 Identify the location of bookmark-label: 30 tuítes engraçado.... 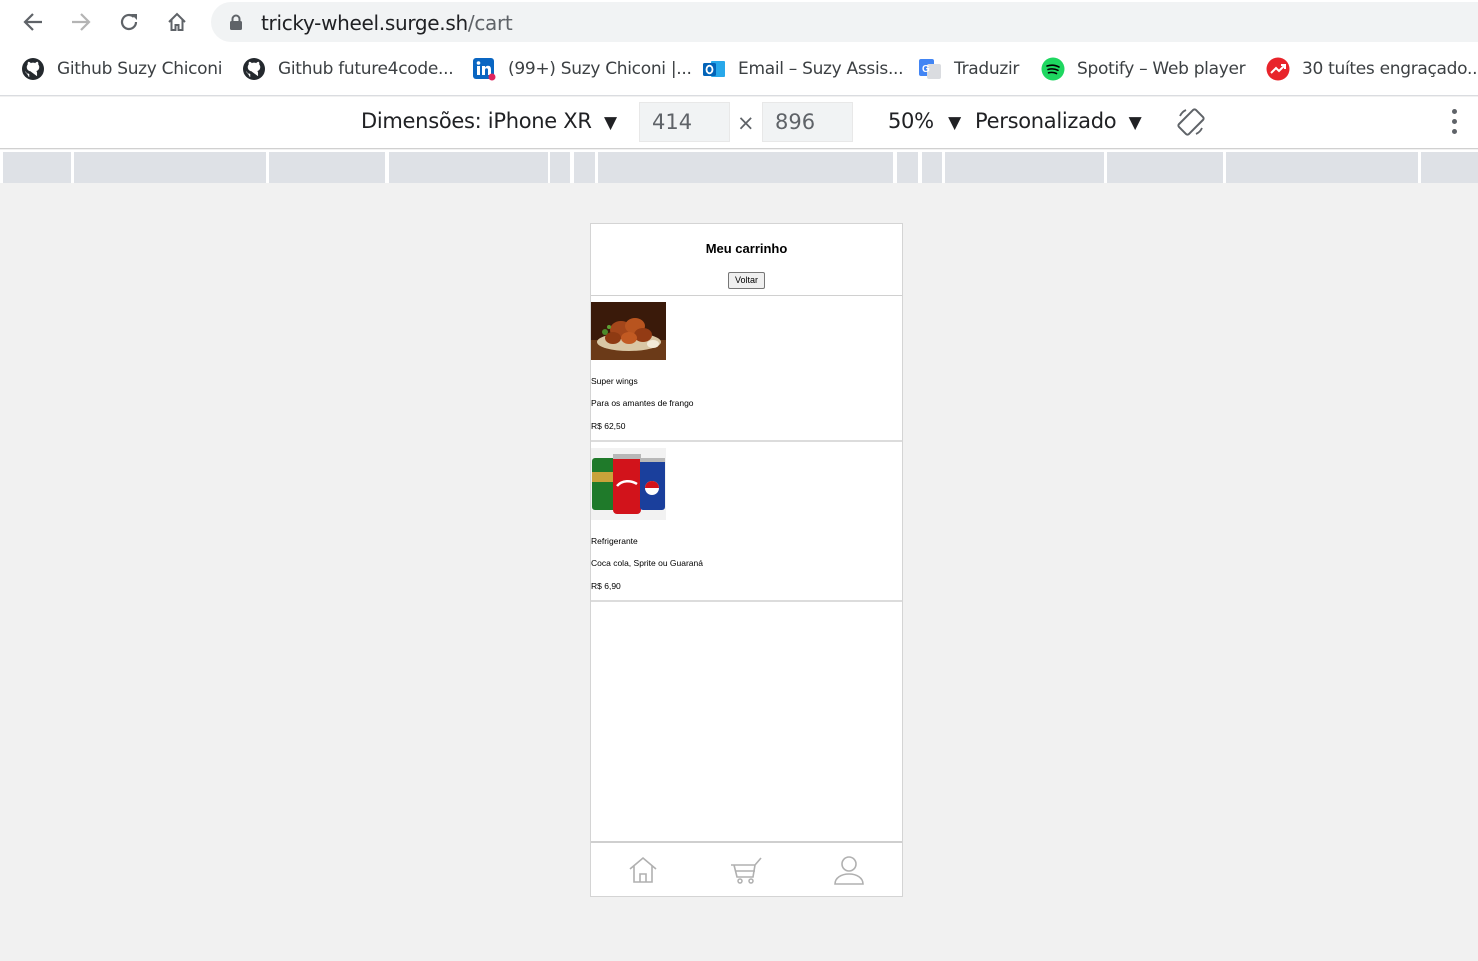
(1390, 69).